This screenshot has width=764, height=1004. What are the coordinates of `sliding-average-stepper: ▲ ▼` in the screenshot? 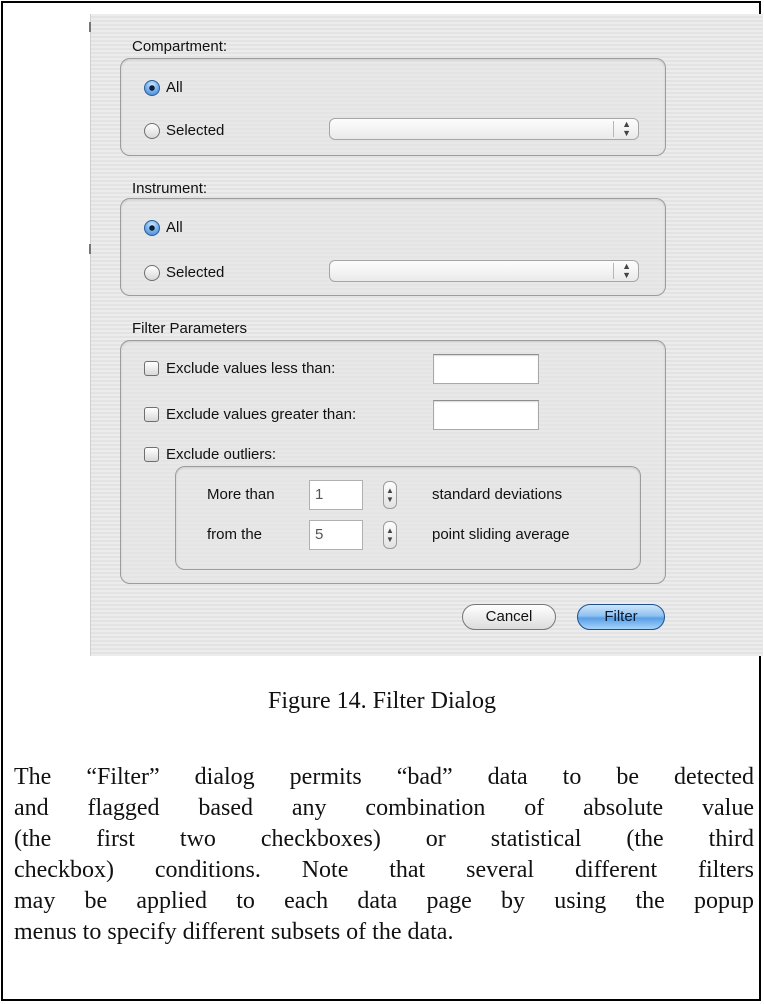 It's located at (390, 535).